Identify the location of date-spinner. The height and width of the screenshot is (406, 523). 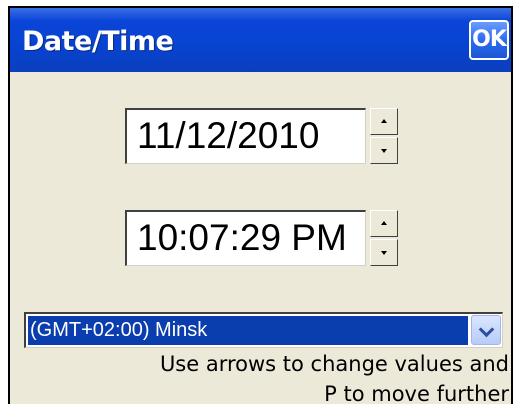
(384, 136).